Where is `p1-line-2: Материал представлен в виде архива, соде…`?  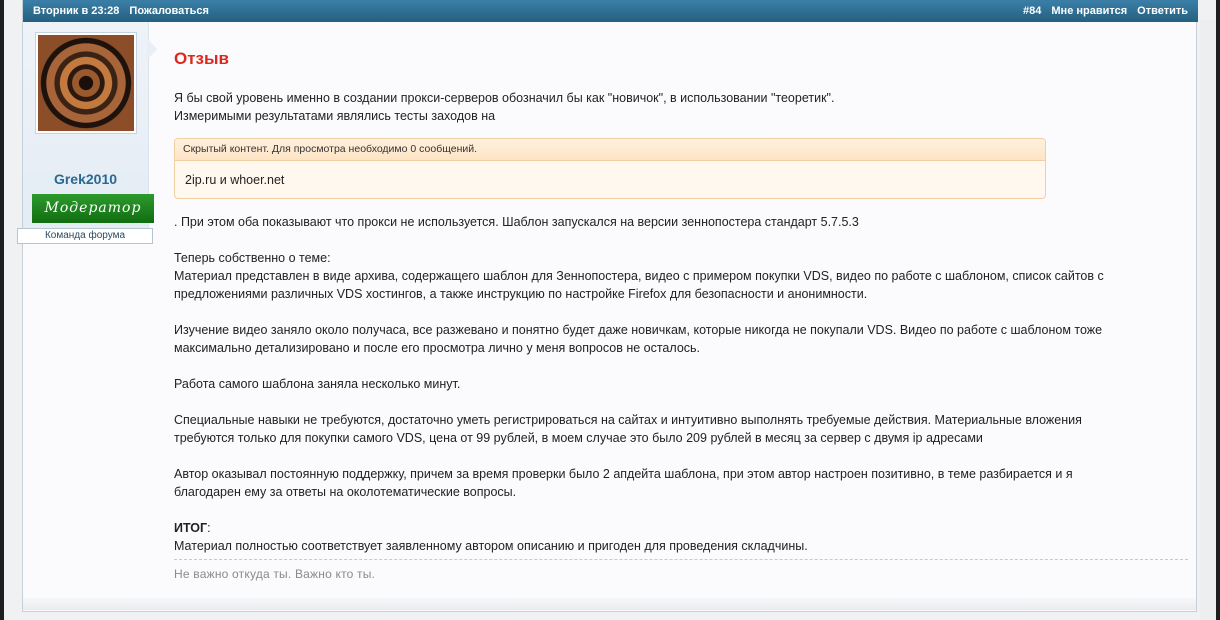 p1-line-2: Материал представлен в виде архива, соде… is located at coordinates (639, 276).